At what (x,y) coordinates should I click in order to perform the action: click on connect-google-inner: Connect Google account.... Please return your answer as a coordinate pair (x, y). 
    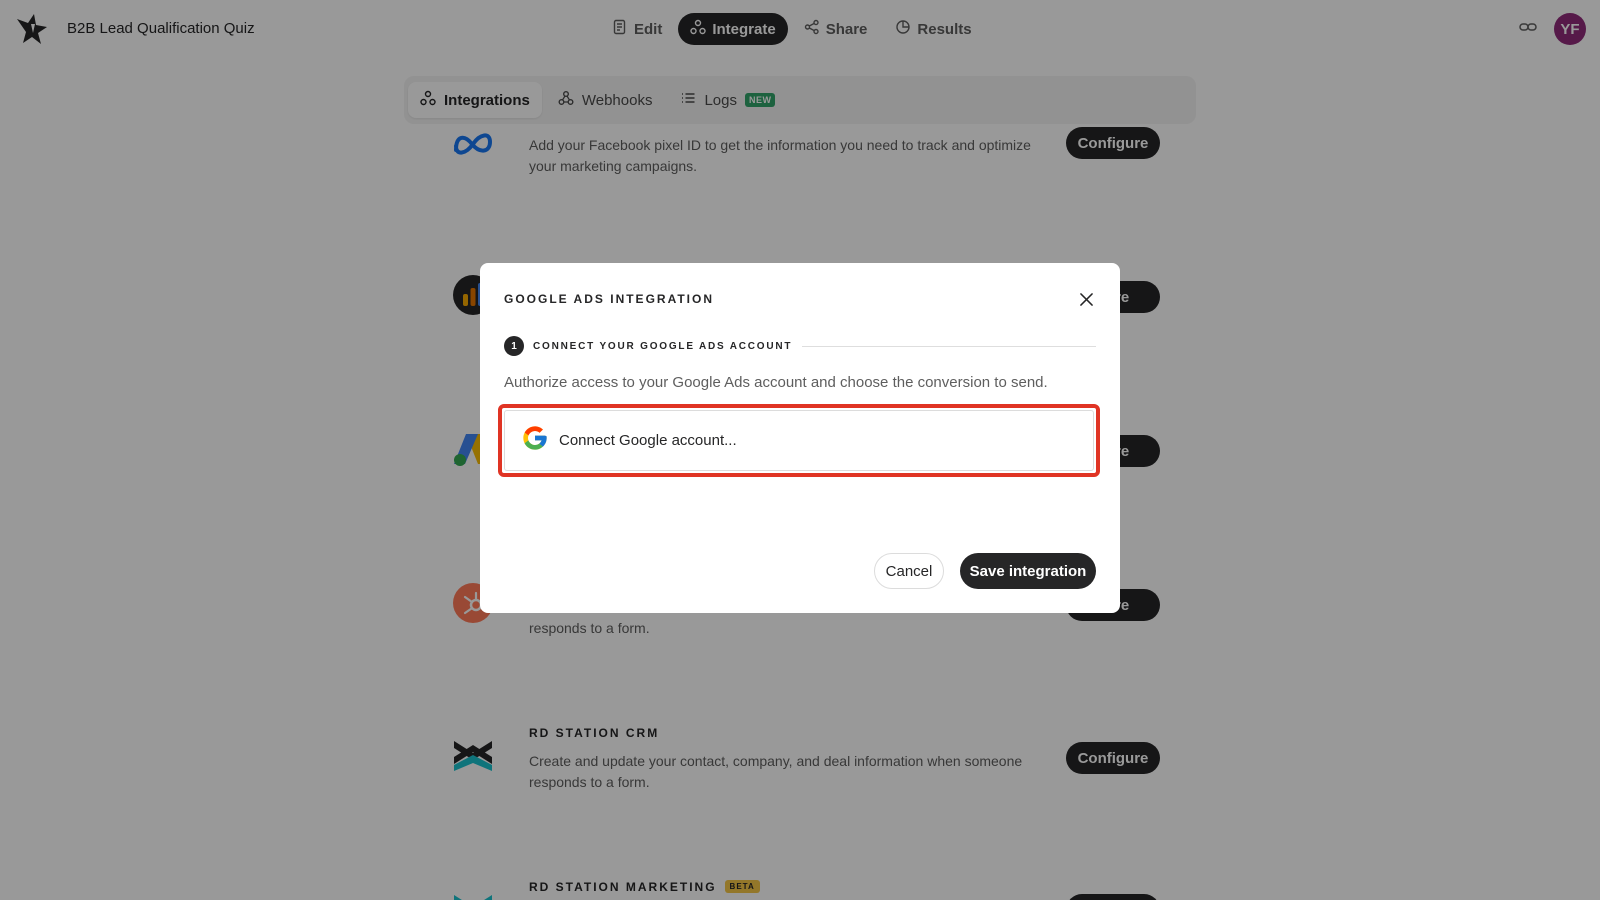
    Looking at the image, I should click on (799, 440).